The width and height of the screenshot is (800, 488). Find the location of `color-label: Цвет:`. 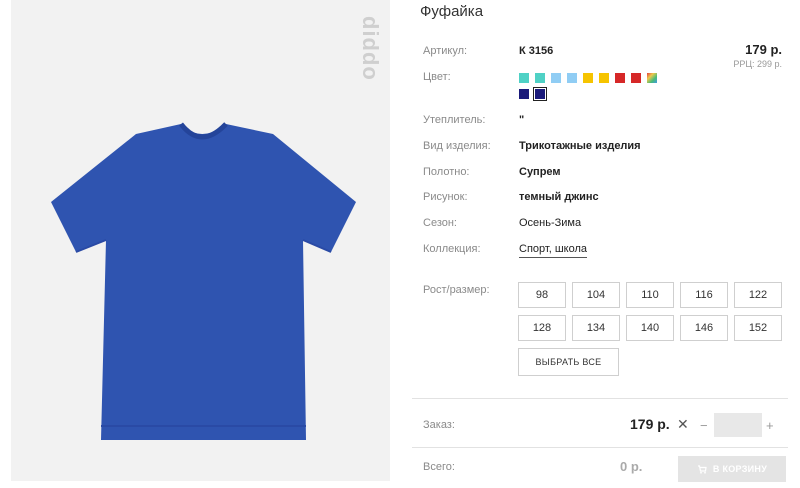

color-label: Цвет: is located at coordinates (437, 77).